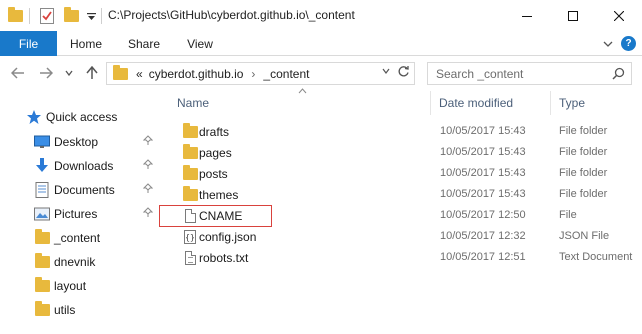  I want to click on nav-item-layout: layout, so click(81, 286).